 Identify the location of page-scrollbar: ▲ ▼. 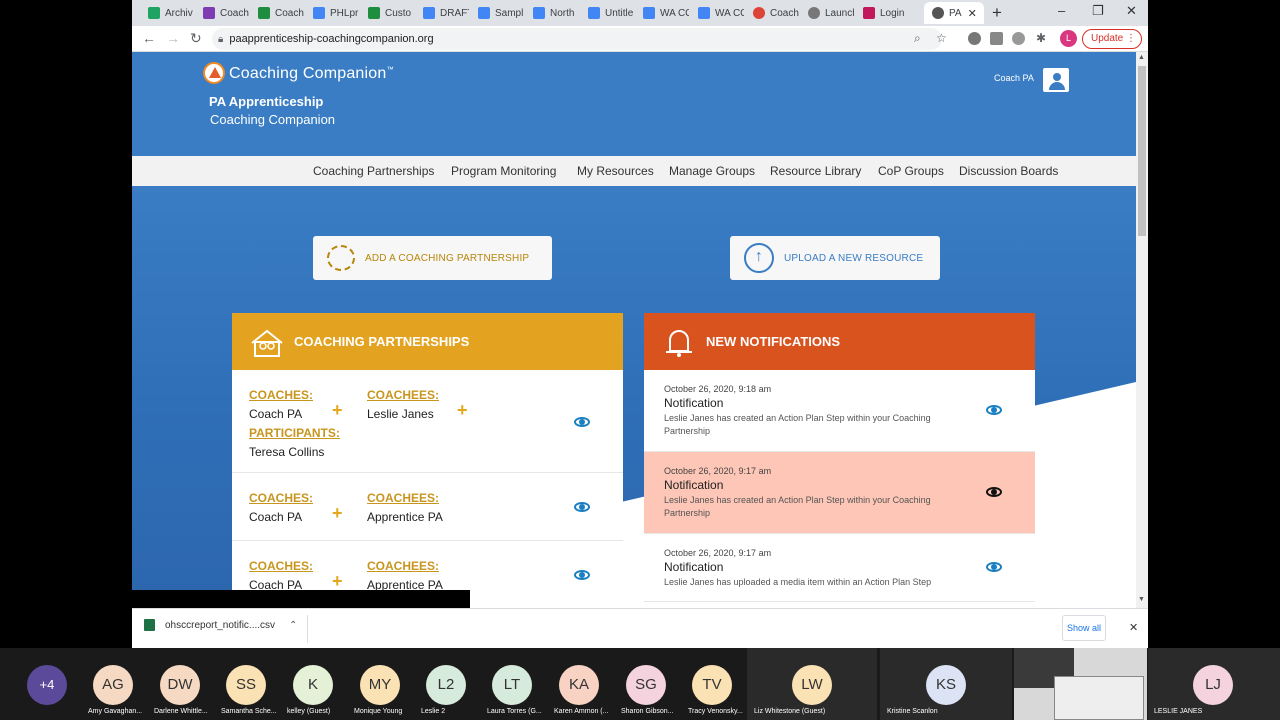
(1142, 330).